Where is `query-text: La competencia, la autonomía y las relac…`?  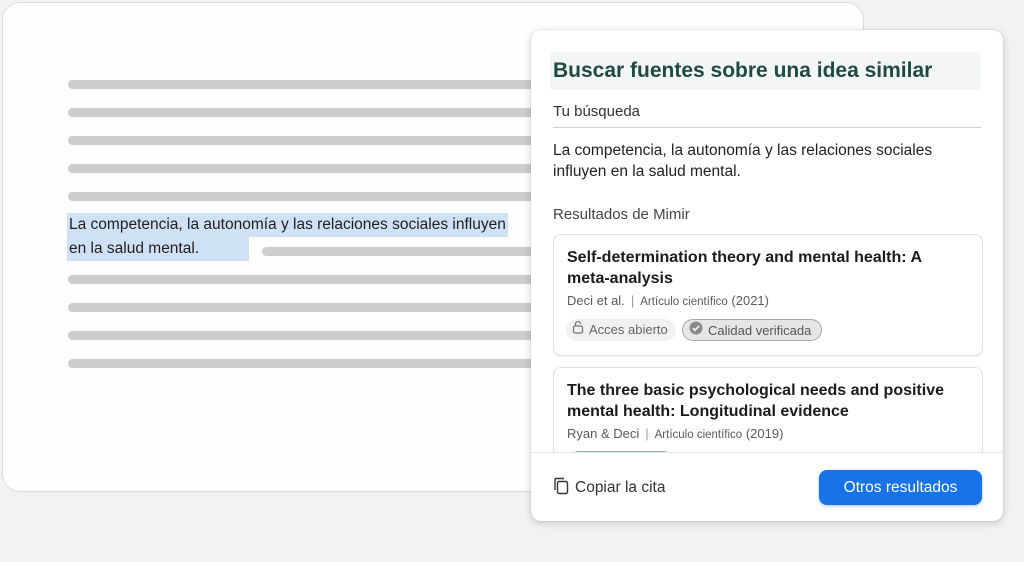
query-text: La competencia, la autonomía y las relac… is located at coordinates (743, 161).